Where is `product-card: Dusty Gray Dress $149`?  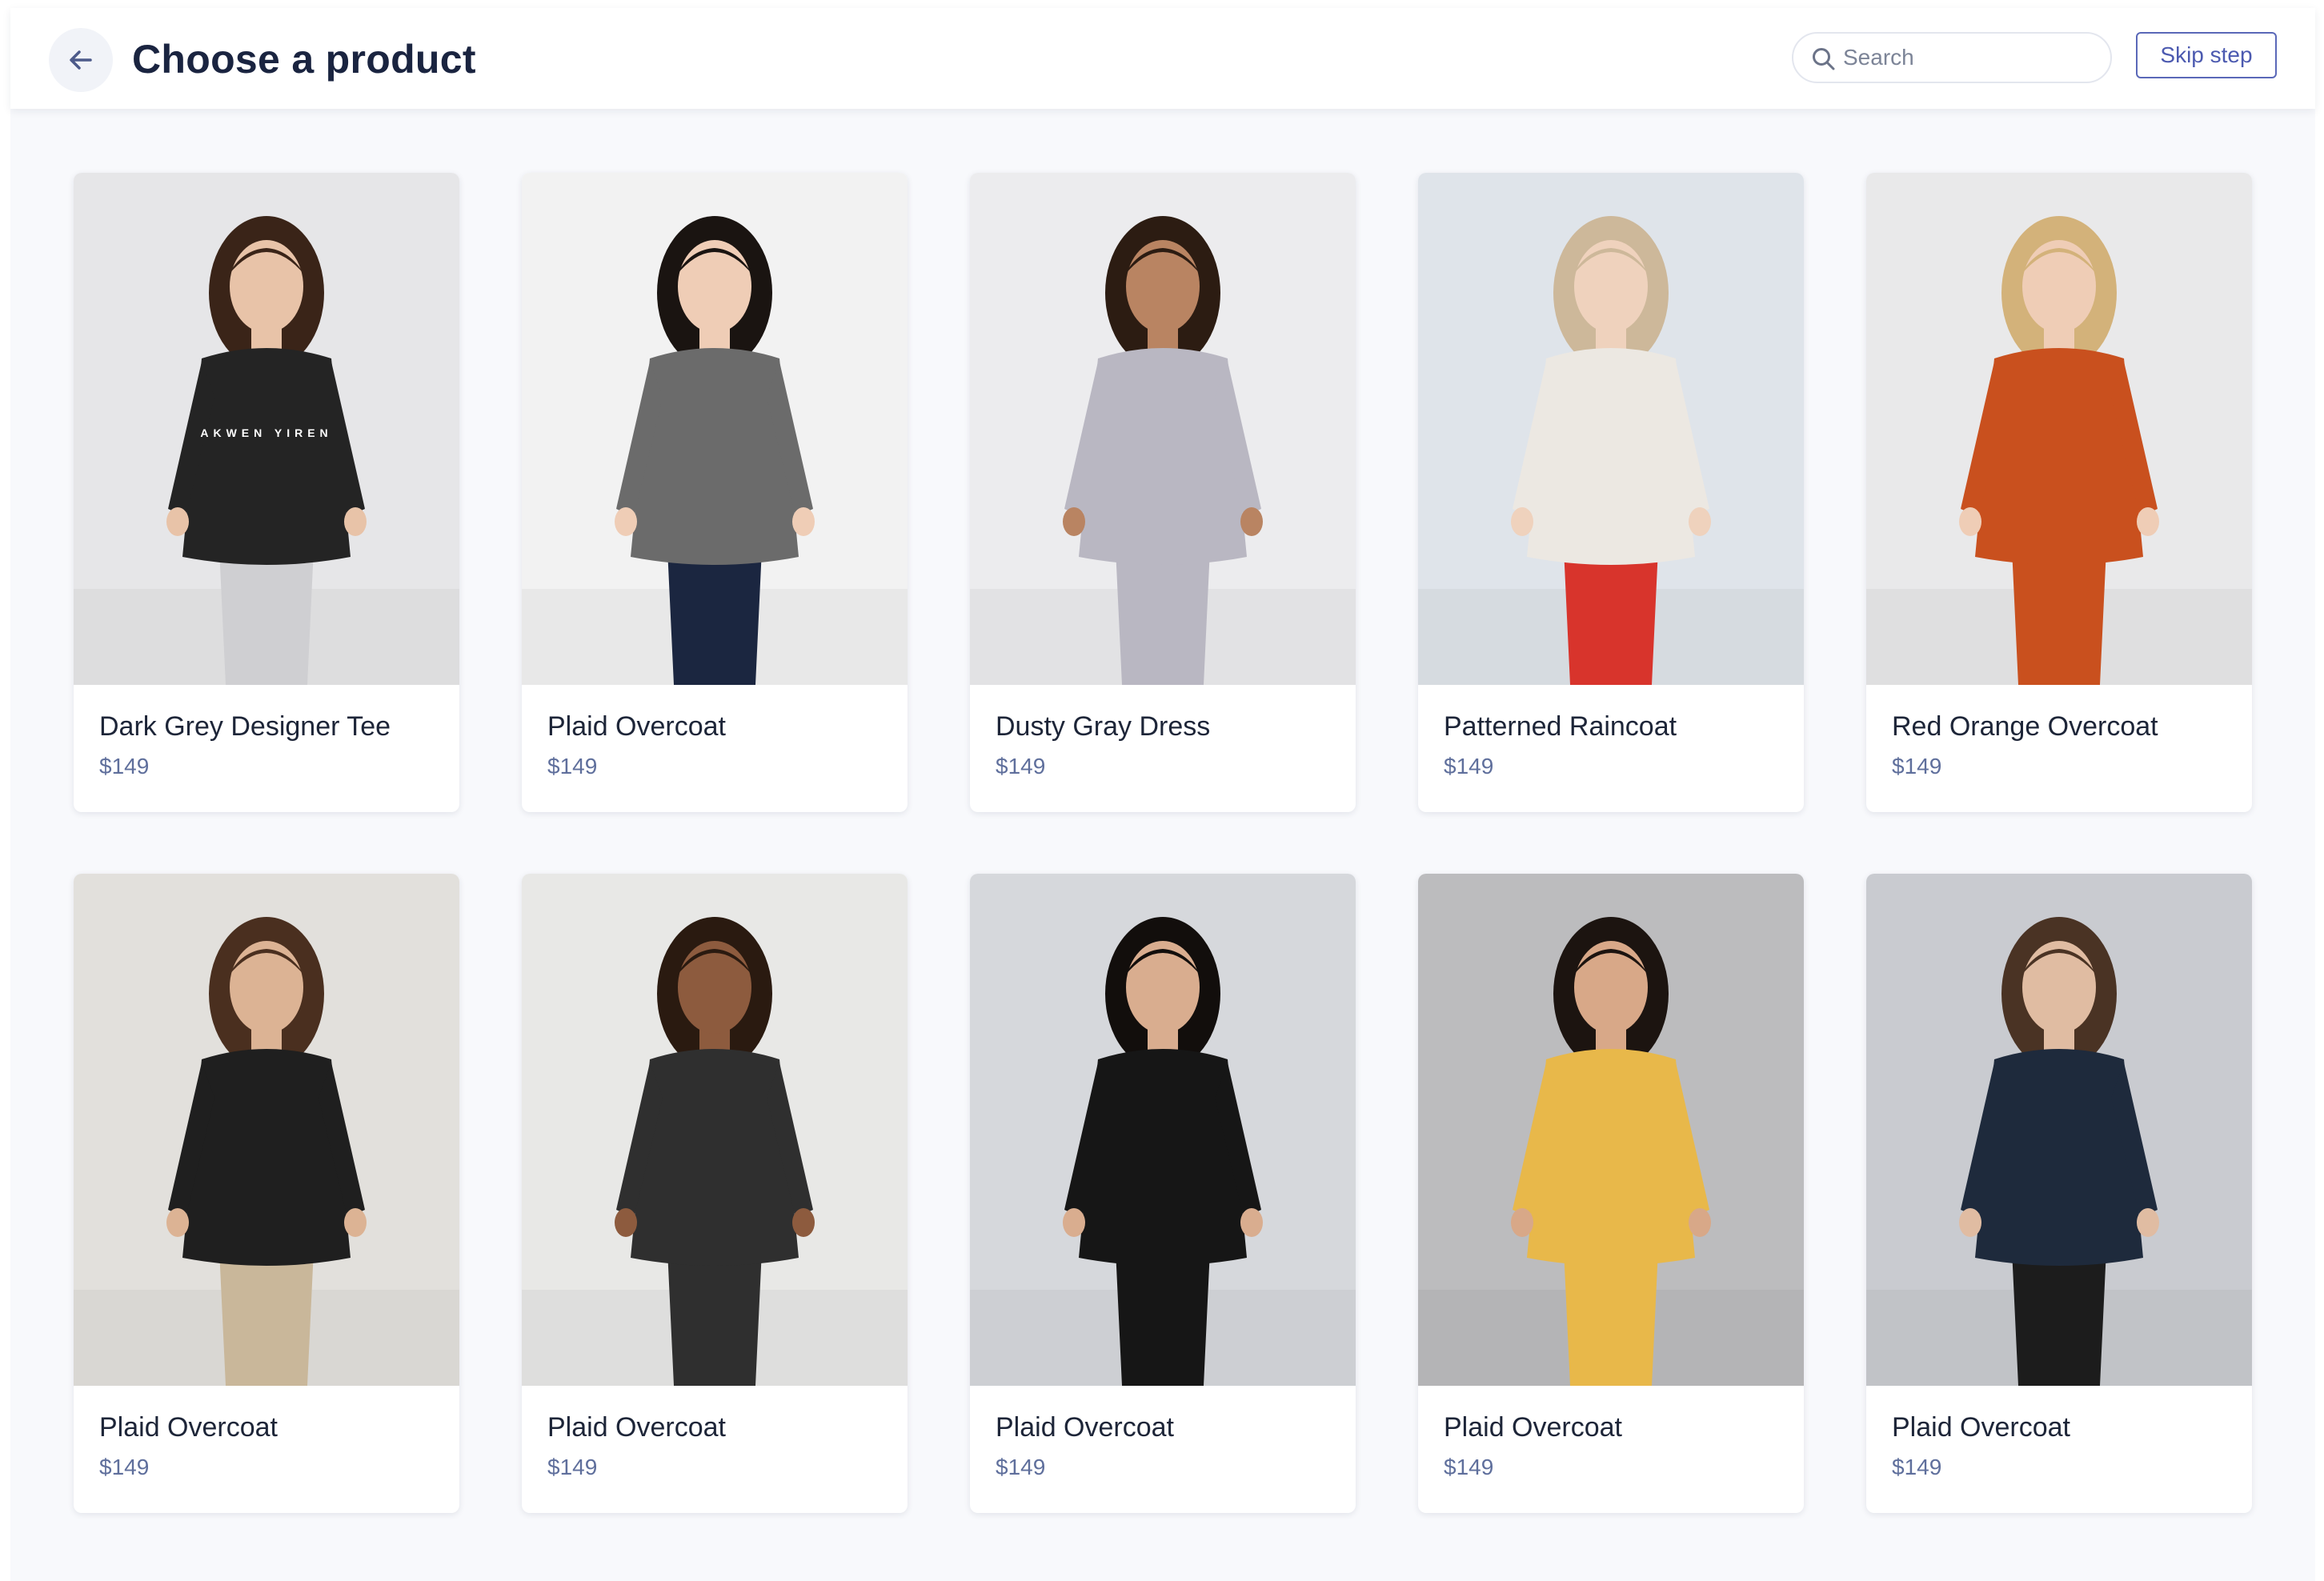 product-card: Dusty Gray Dress $149 is located at coordinates (1163, 492).